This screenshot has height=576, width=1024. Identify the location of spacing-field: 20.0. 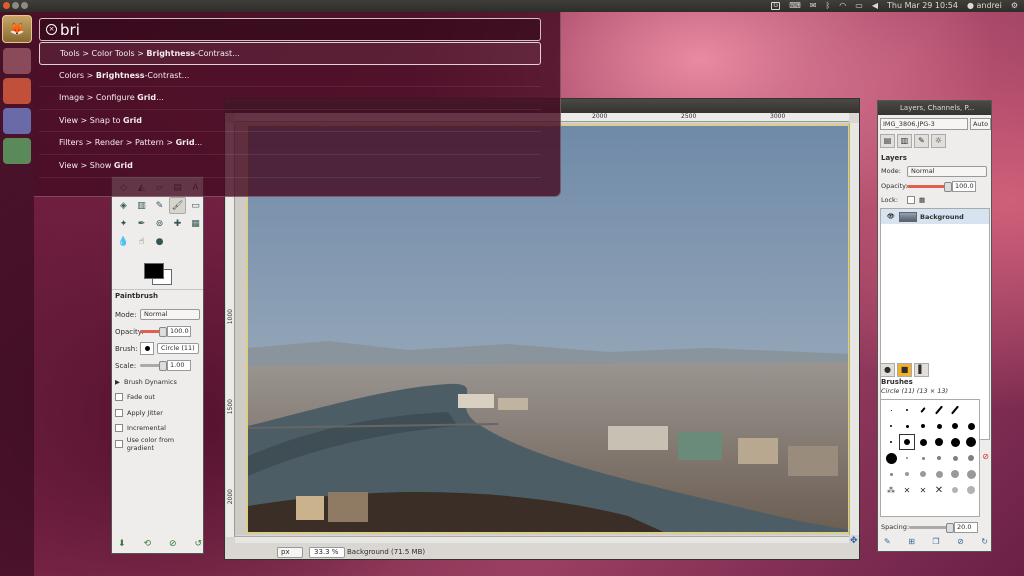
(966, 527).